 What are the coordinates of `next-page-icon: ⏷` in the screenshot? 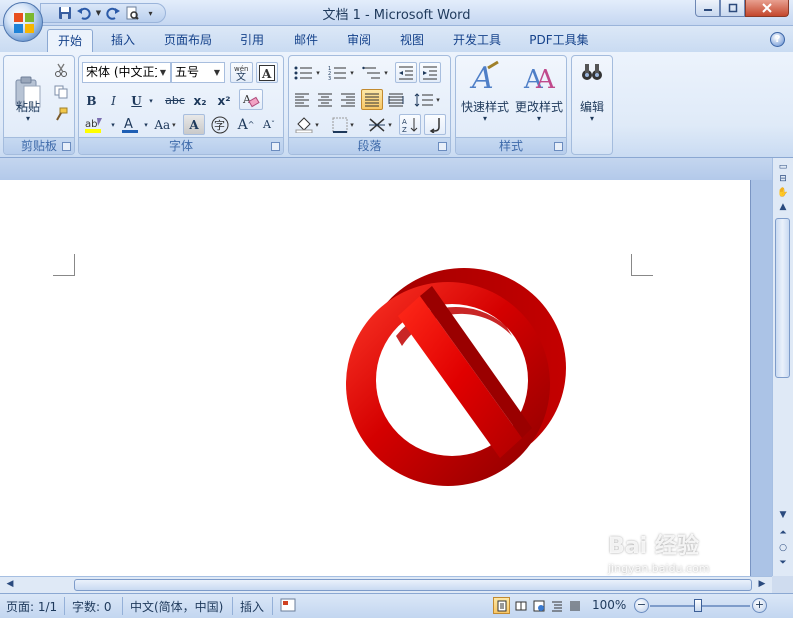 It's located at (783, 563).